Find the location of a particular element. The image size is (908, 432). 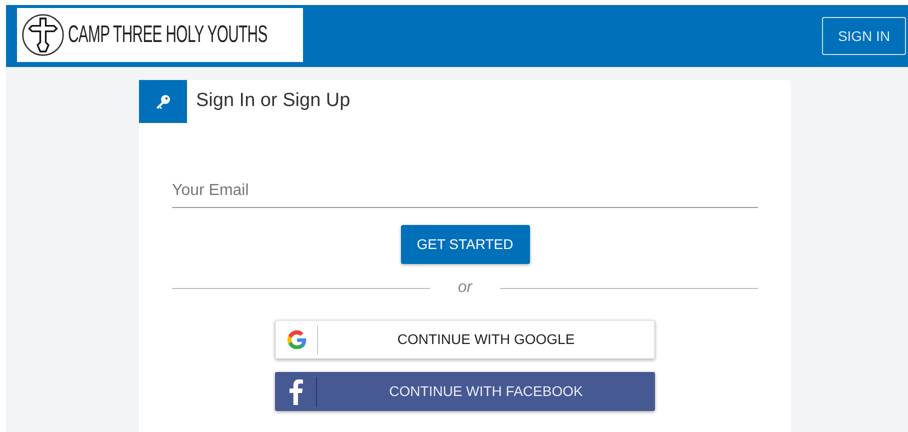

google-sign-in-button: CONTINUE WITH GOOGLE is located at coordinates (465, 339).